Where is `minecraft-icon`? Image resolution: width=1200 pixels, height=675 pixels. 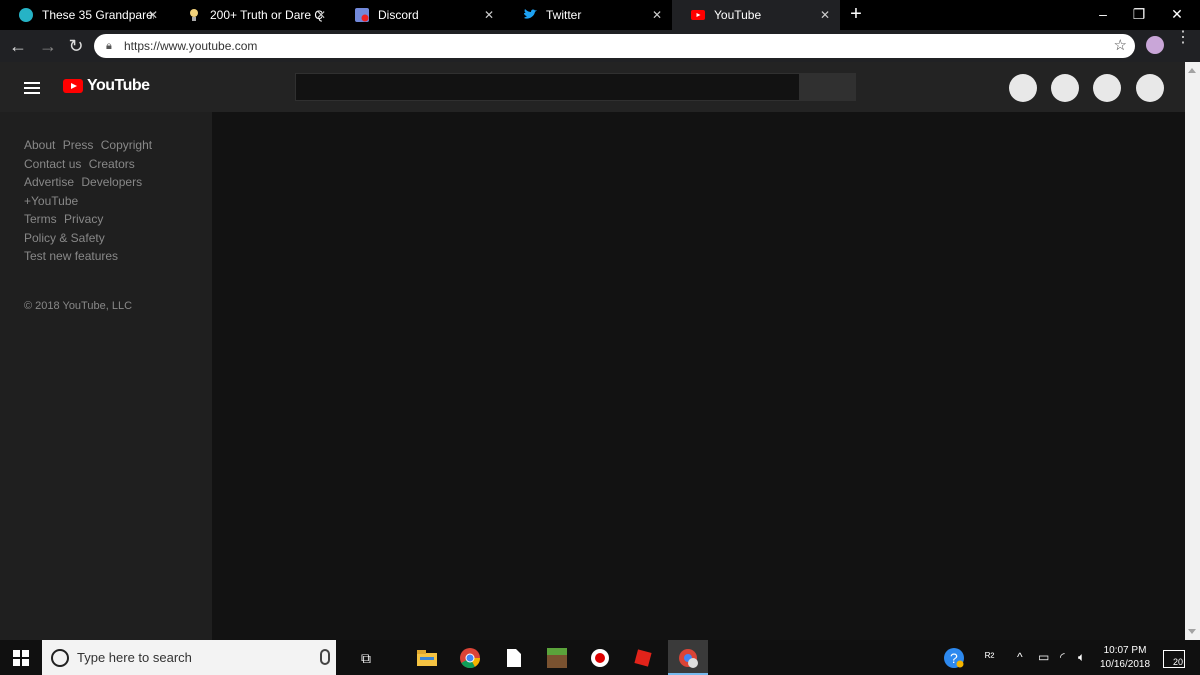 minecraft-icon is located at coordinates (557, 658).